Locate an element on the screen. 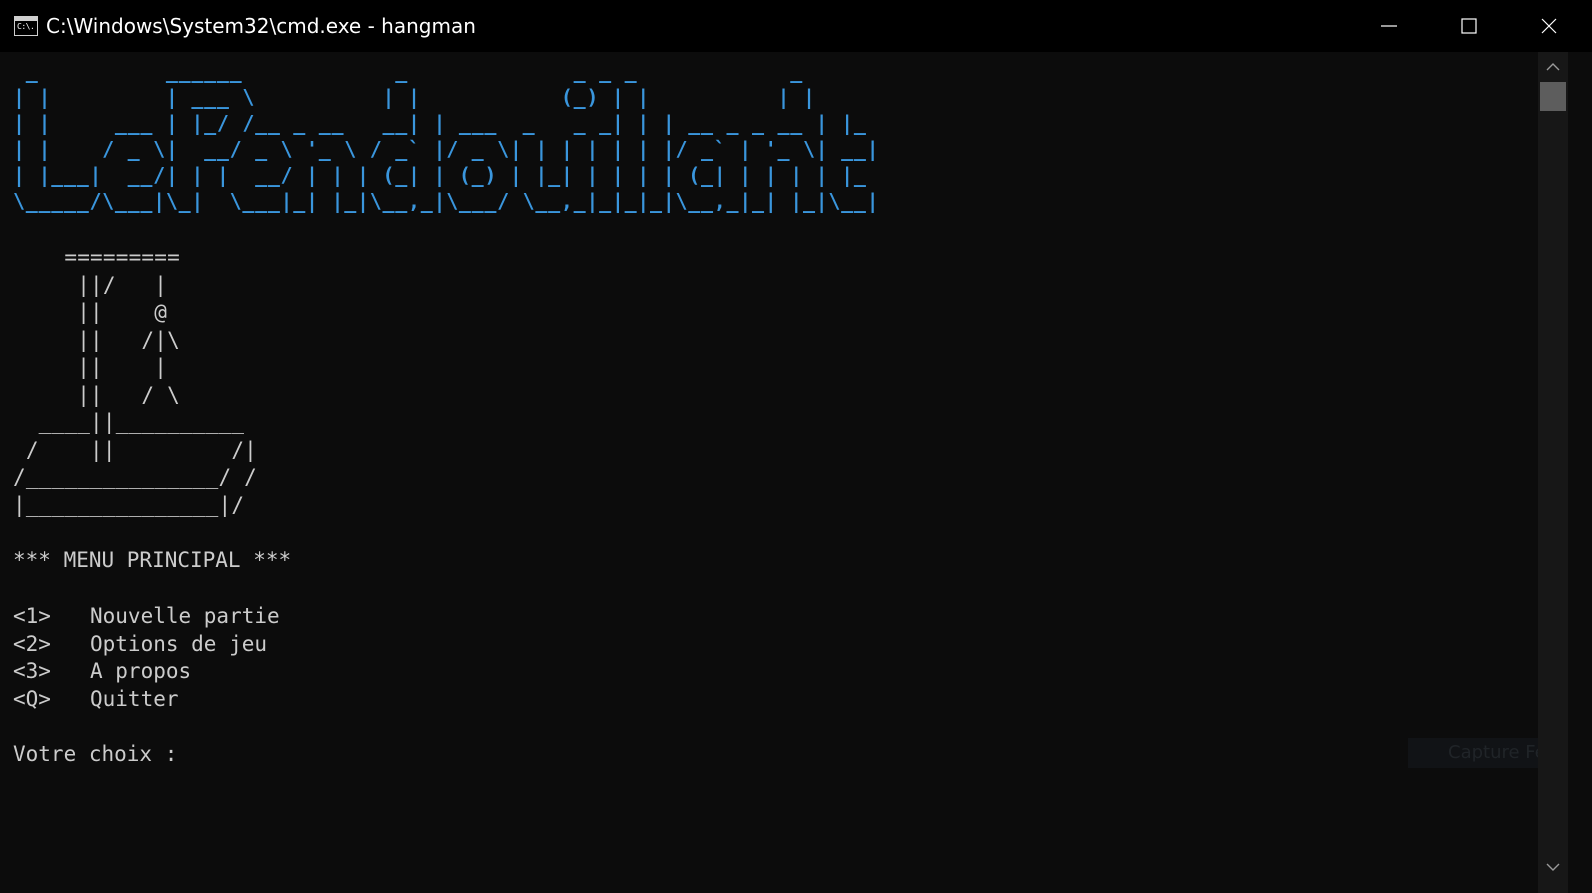 The height and width of the screenshot is (893, 1592). menu-item-new-game: <1> Nouvelle partie is located at coordinates (146, 616).